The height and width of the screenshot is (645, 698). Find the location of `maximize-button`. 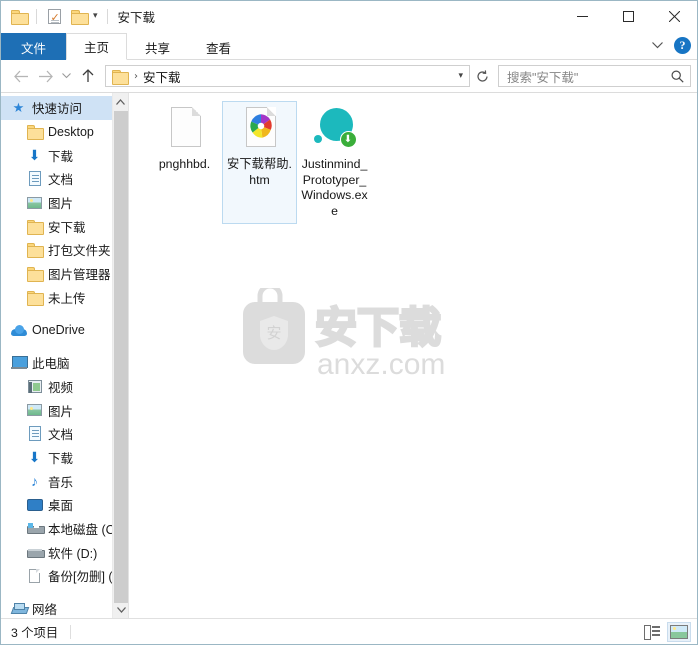

maximize-button is located at coordinates (628, 16).